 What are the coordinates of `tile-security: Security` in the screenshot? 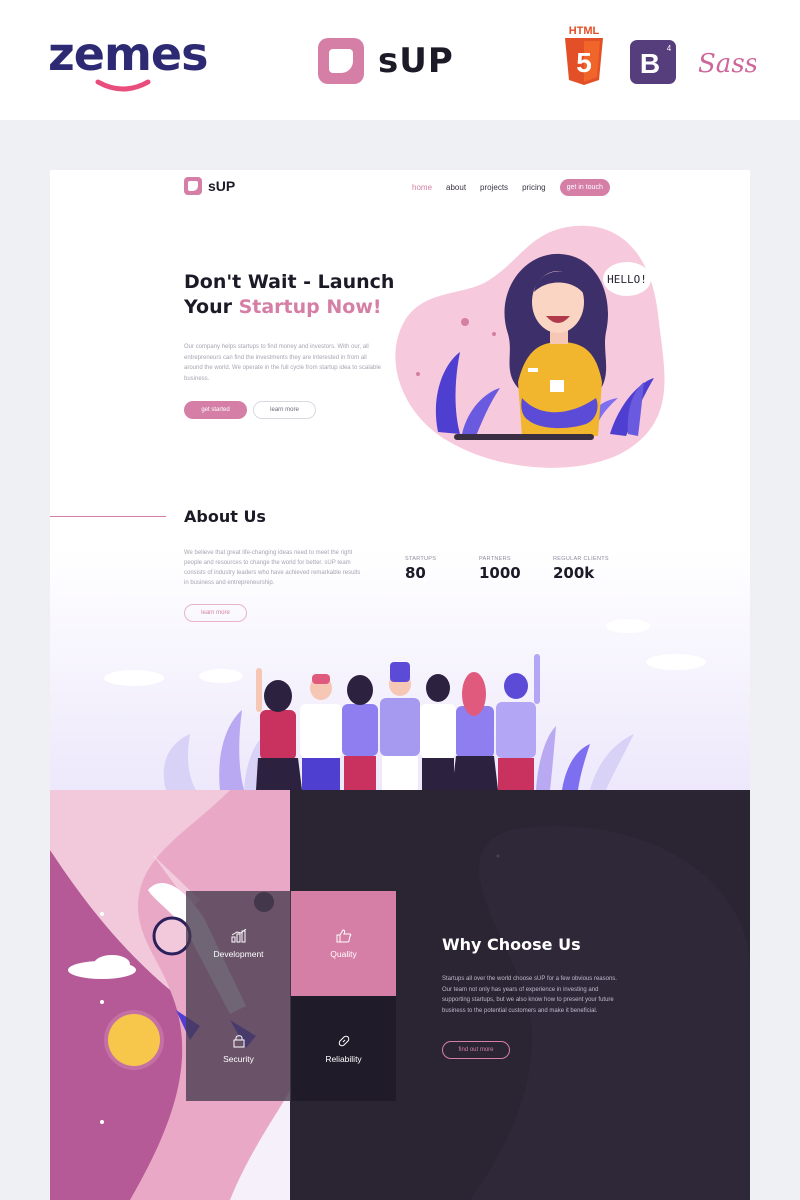 It's located at (238, 1048).